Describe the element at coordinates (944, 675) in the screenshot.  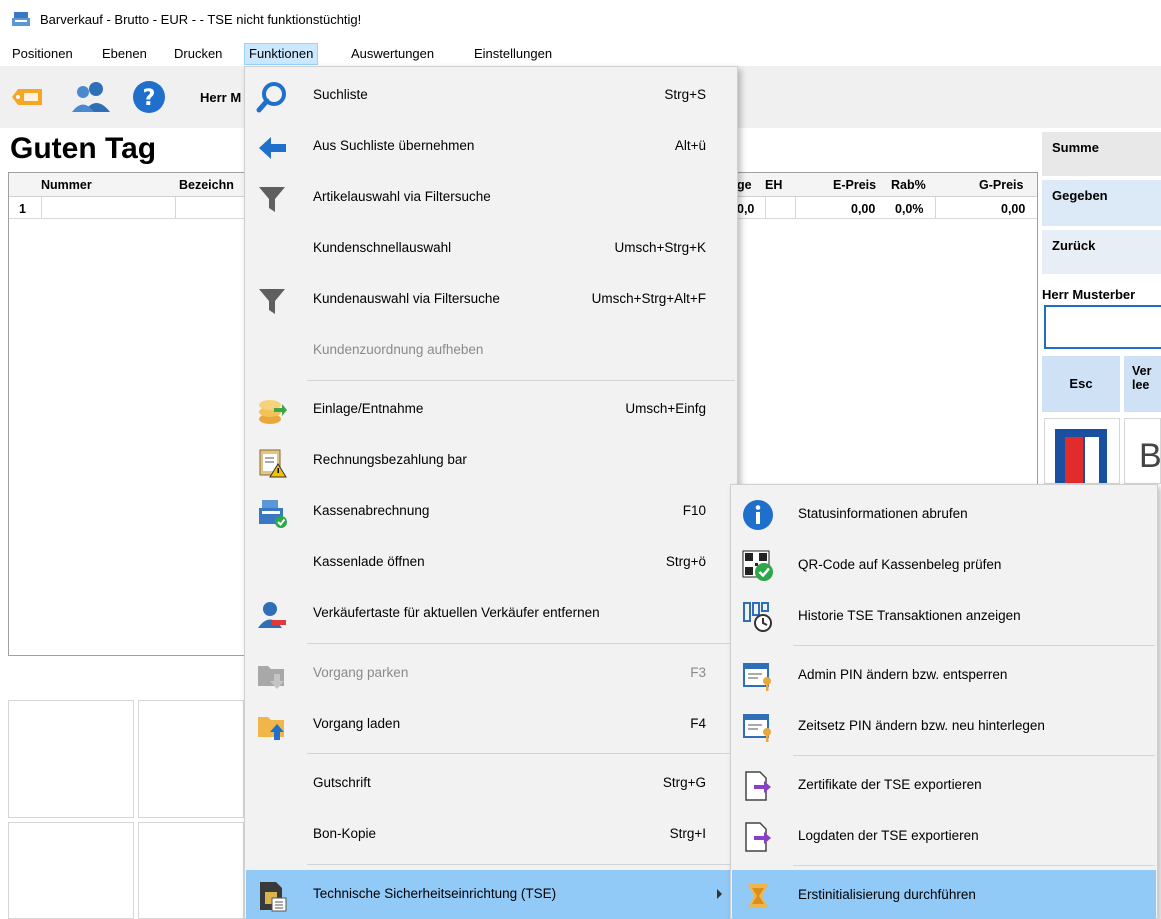
I see `submenu-item-admin-pin: Admin PIN ändern bzw. entsperren` at that location.